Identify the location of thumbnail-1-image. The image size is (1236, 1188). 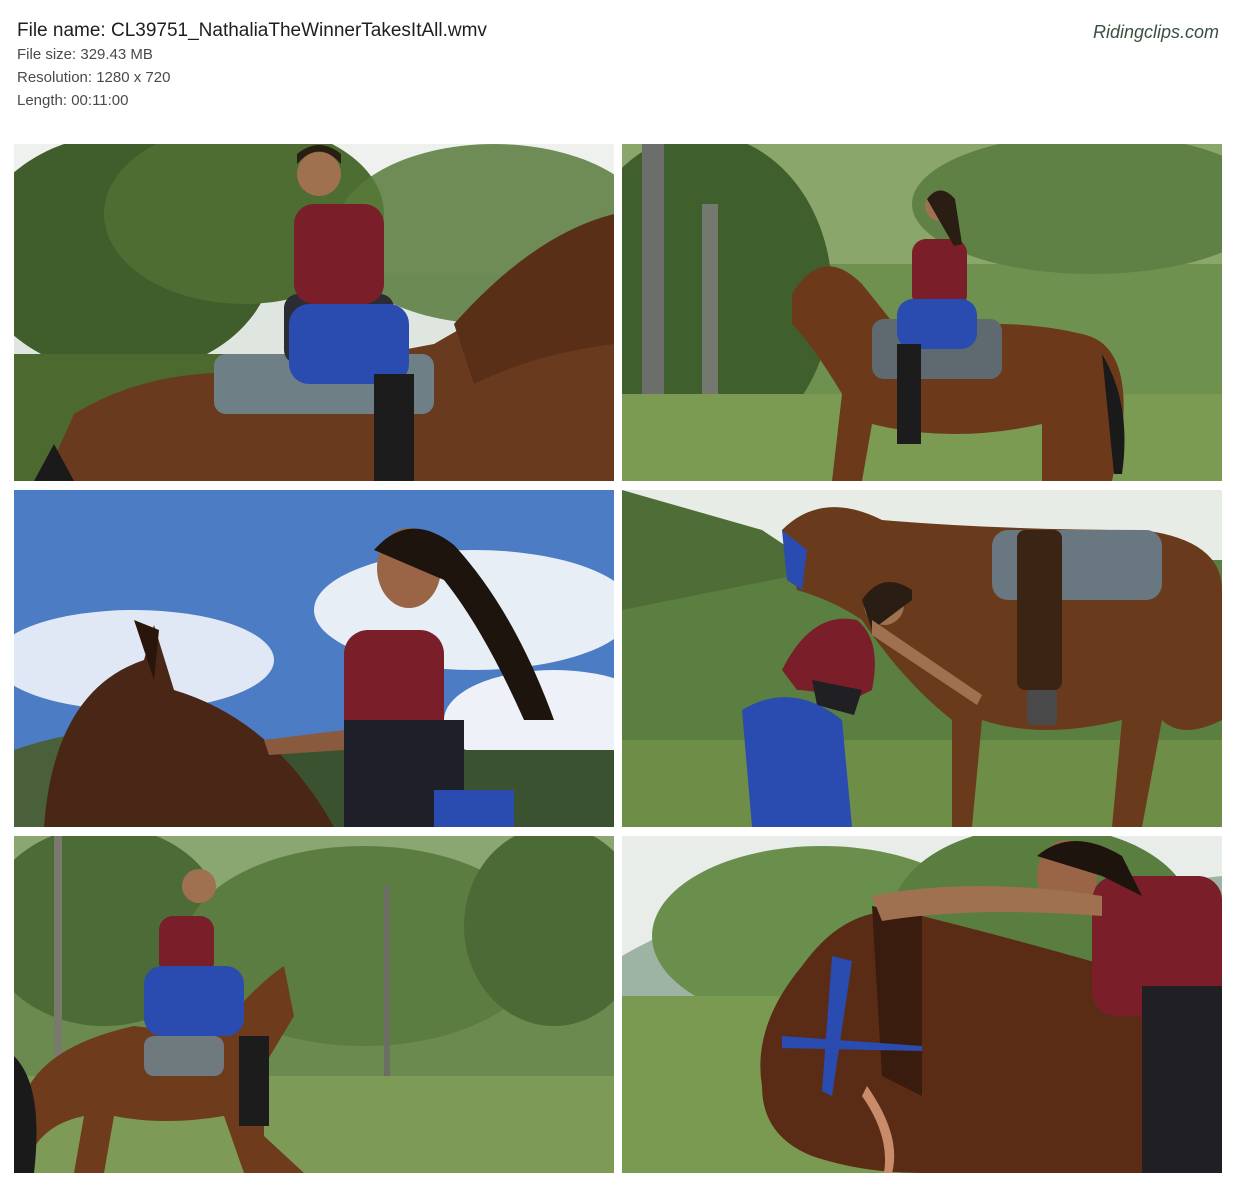
(314, 312).